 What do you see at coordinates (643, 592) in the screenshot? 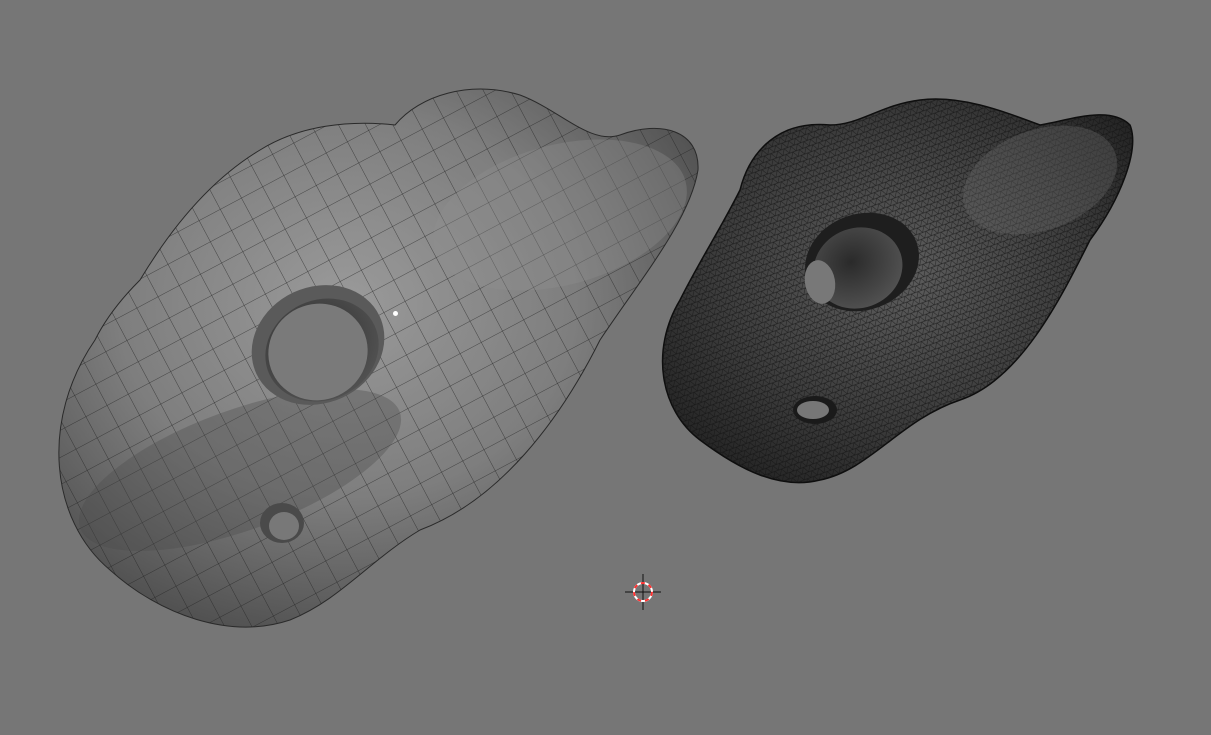
I see `3d-cursor-icon` at bounding box center [643, 592].